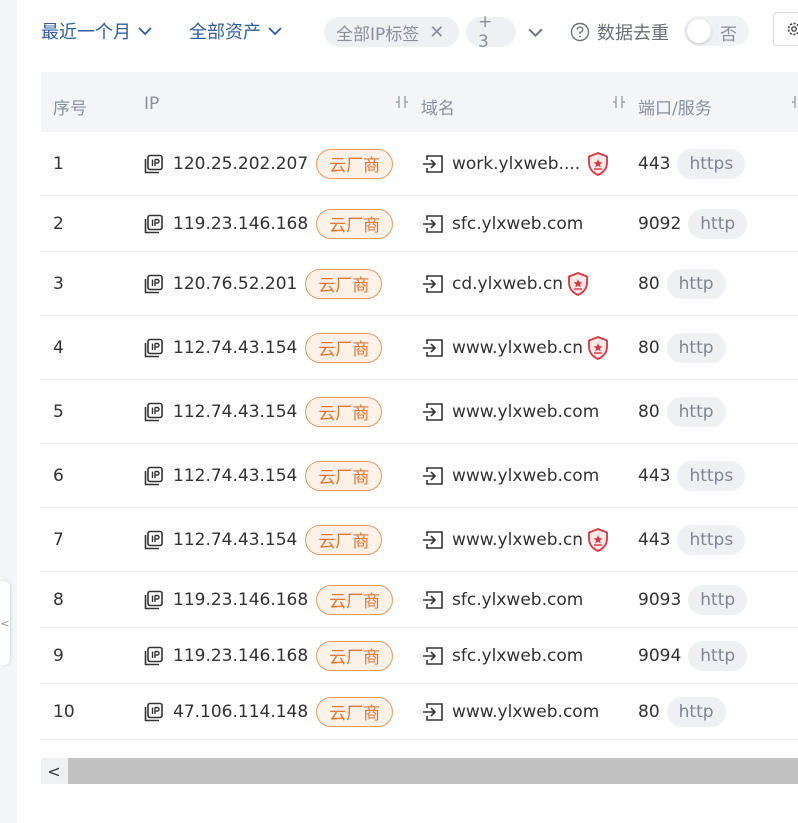  Describe the element at coordinates (419, 224) in the screenshot. I see `table-row: 2 119.23.146.168 云厂商 sfc.ylxweb.com 9092 http` at that location.